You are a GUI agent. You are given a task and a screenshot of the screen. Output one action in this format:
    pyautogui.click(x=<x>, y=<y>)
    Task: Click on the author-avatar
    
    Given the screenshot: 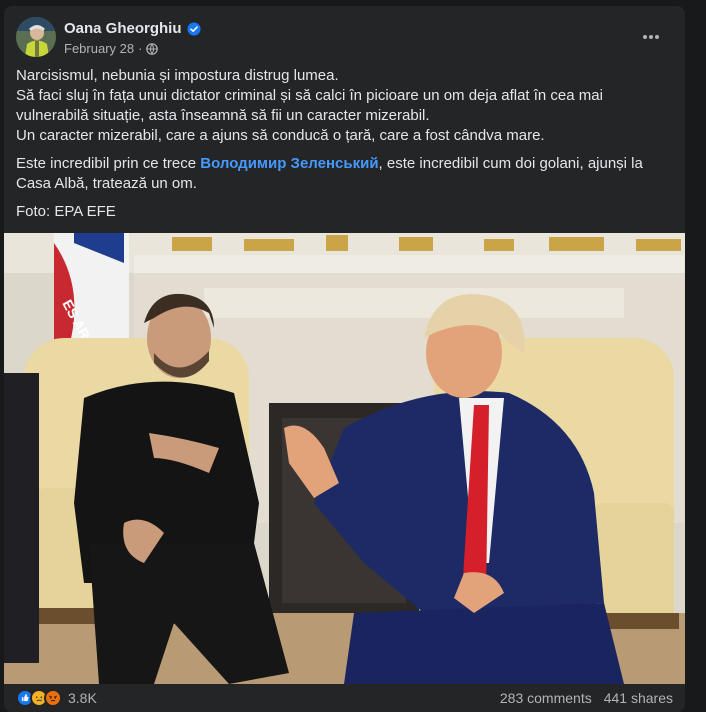 What is the action you would take?
    pyautogui.click(x=36, y=37)
    